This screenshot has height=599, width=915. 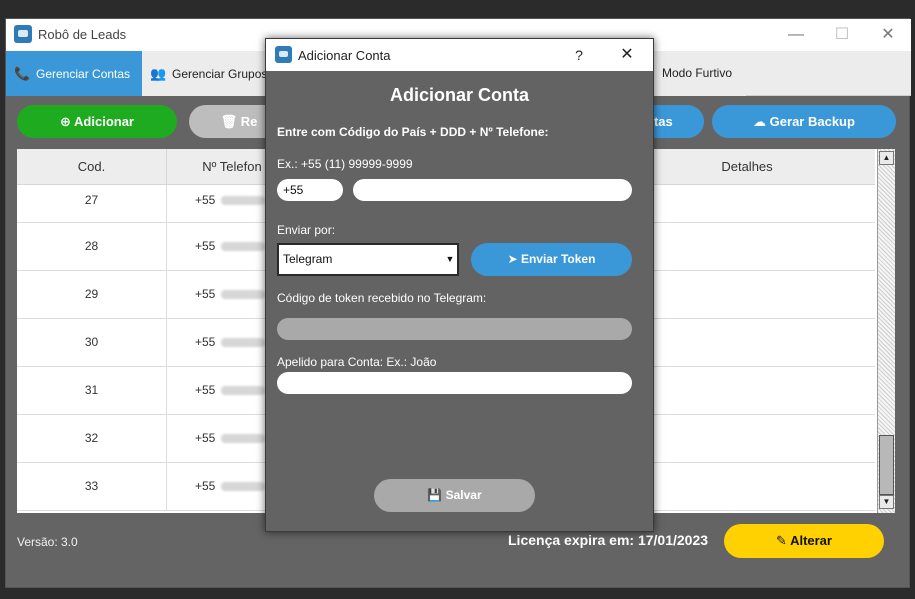 I want to click on add-button: ⊕ Adicionar, so click(x=97, y=121).